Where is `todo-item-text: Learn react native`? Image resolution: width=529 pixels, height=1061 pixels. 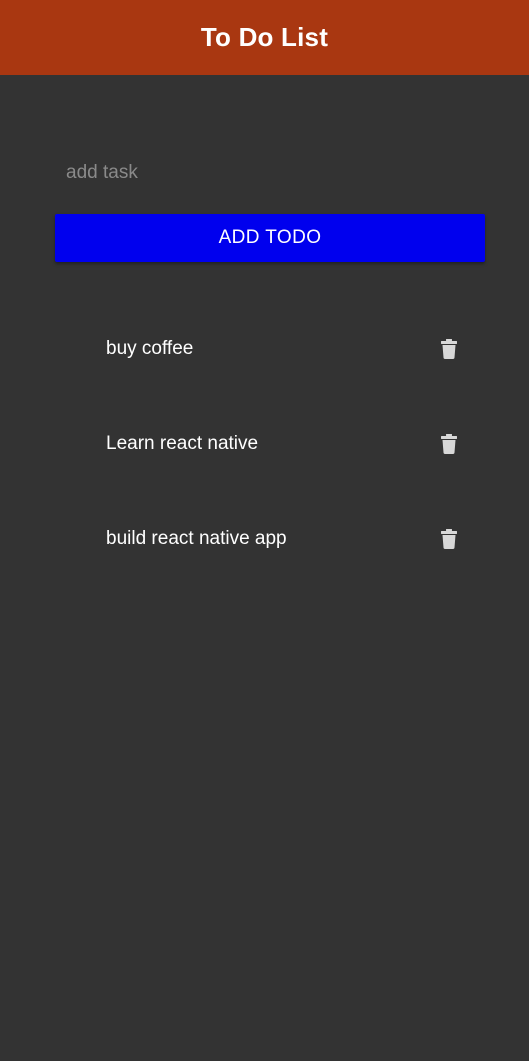
todo-item-text: Learn react native is located at coordinates (182, 444).